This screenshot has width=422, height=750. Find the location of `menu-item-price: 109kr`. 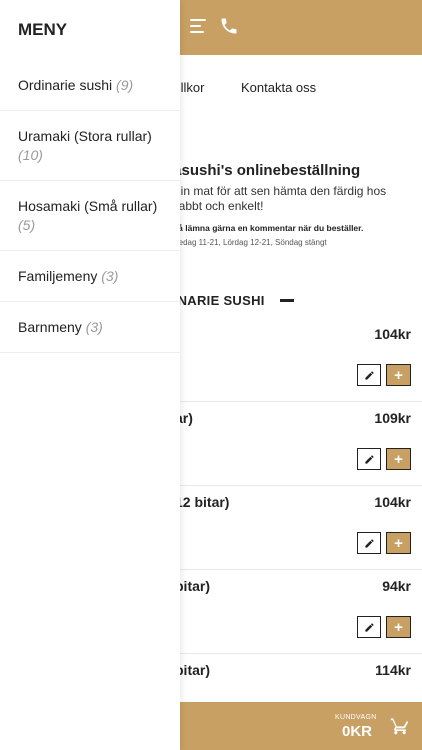

menu-item-price: 109kr is located at coordinates (392, 418).